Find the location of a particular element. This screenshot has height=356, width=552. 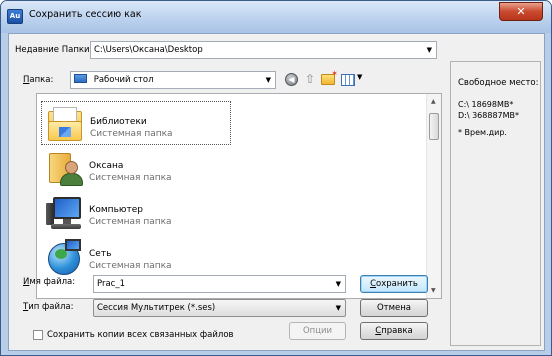

item-name: Компьютер is located at coordinates (116, 210).